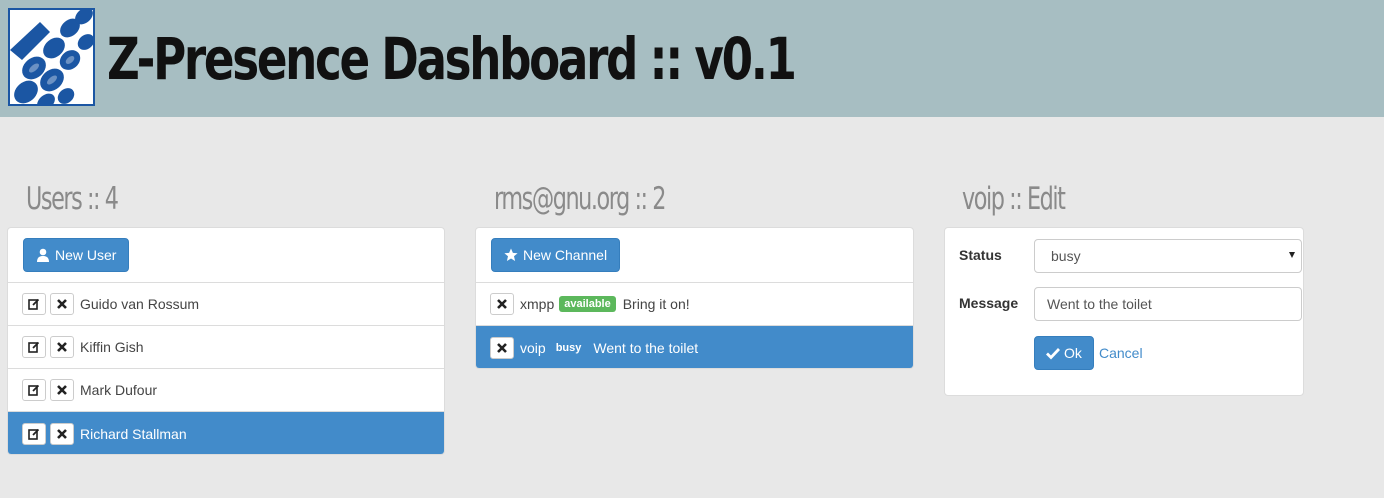  I want to click on status-label: Status, so click(980, 255).